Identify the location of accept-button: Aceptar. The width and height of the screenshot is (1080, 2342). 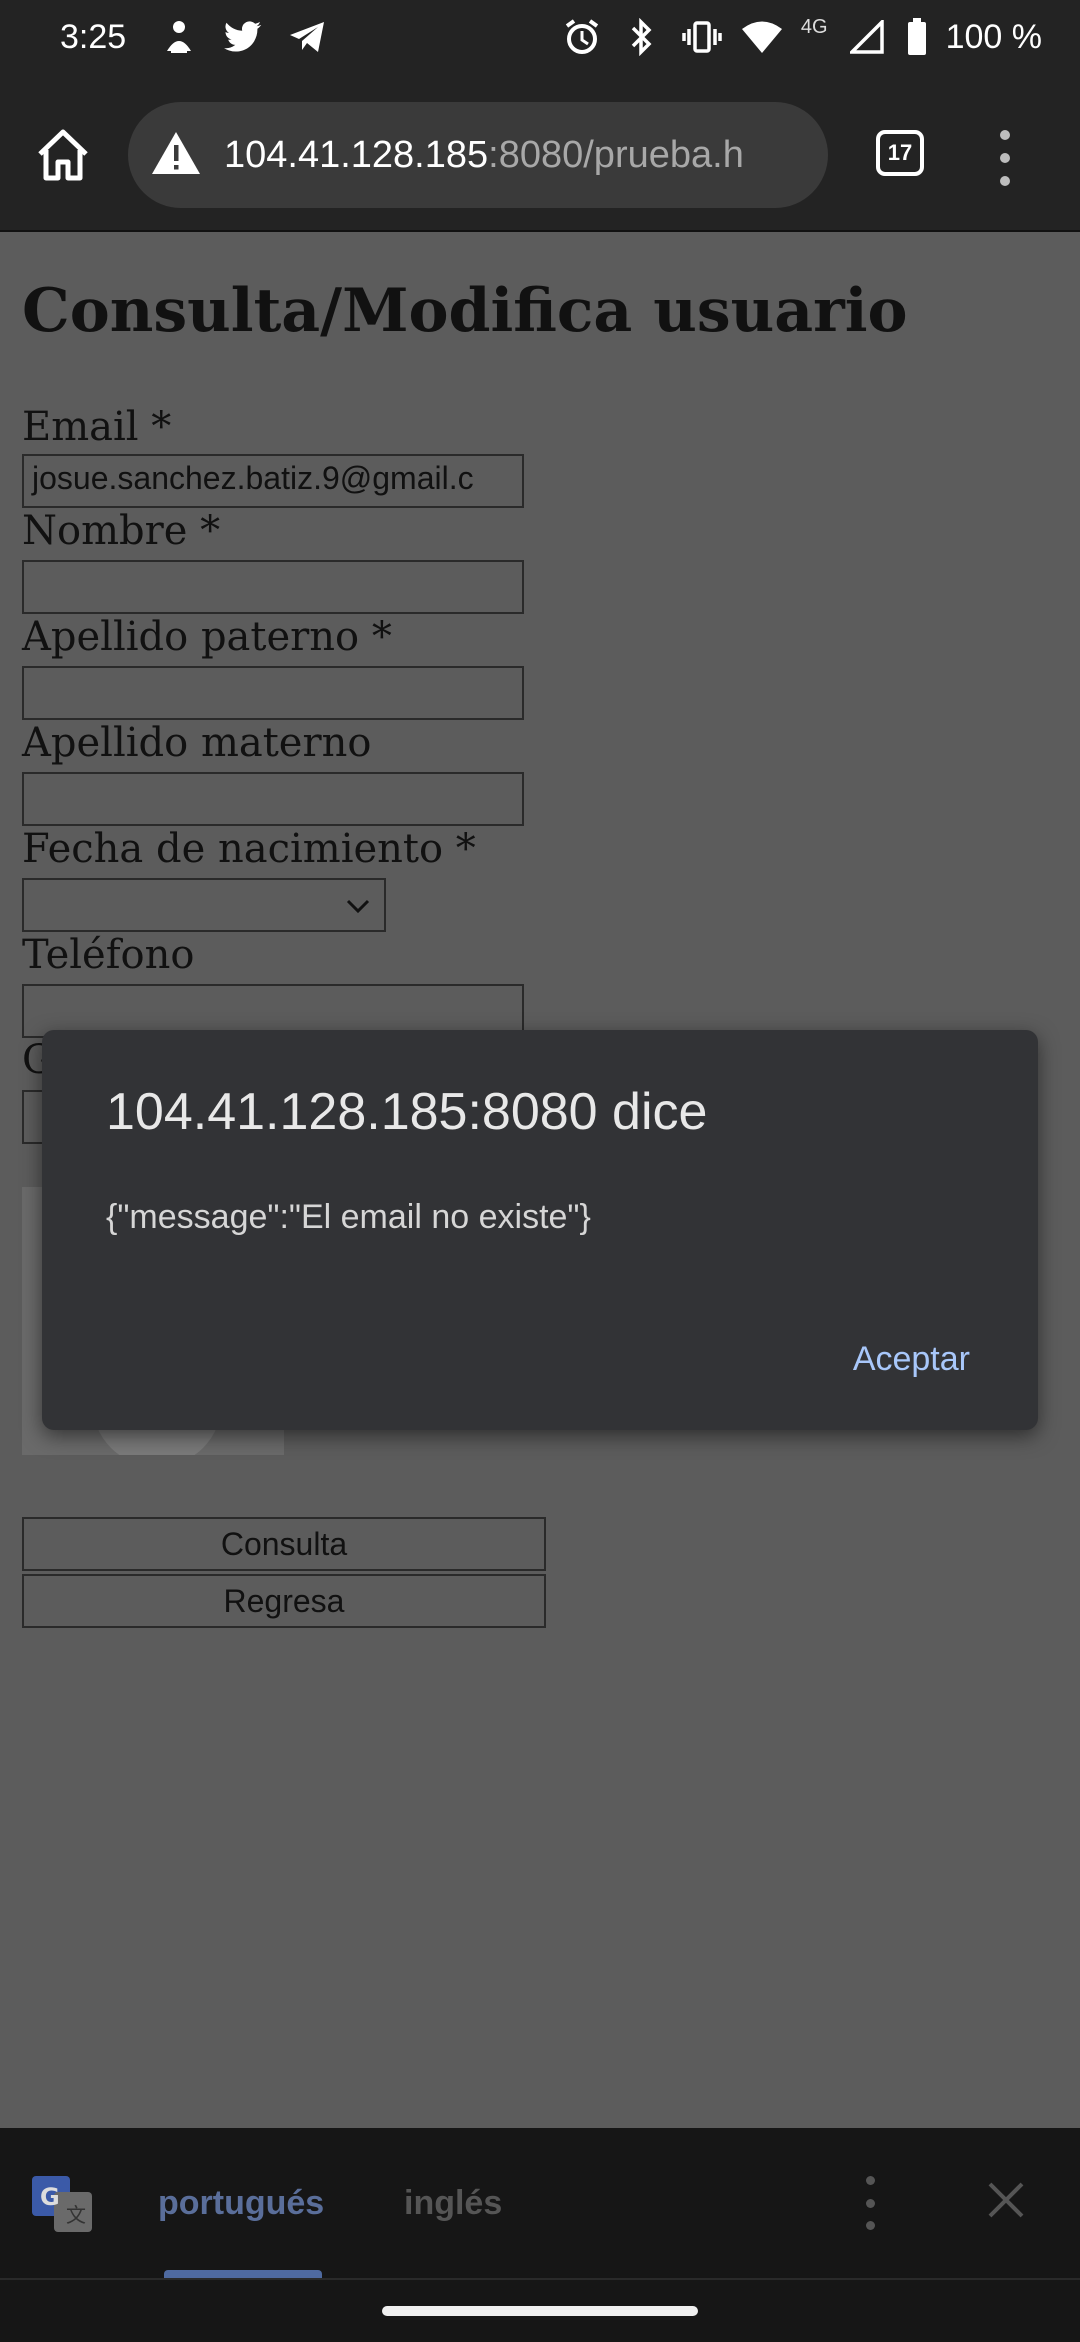
(911, 1359).